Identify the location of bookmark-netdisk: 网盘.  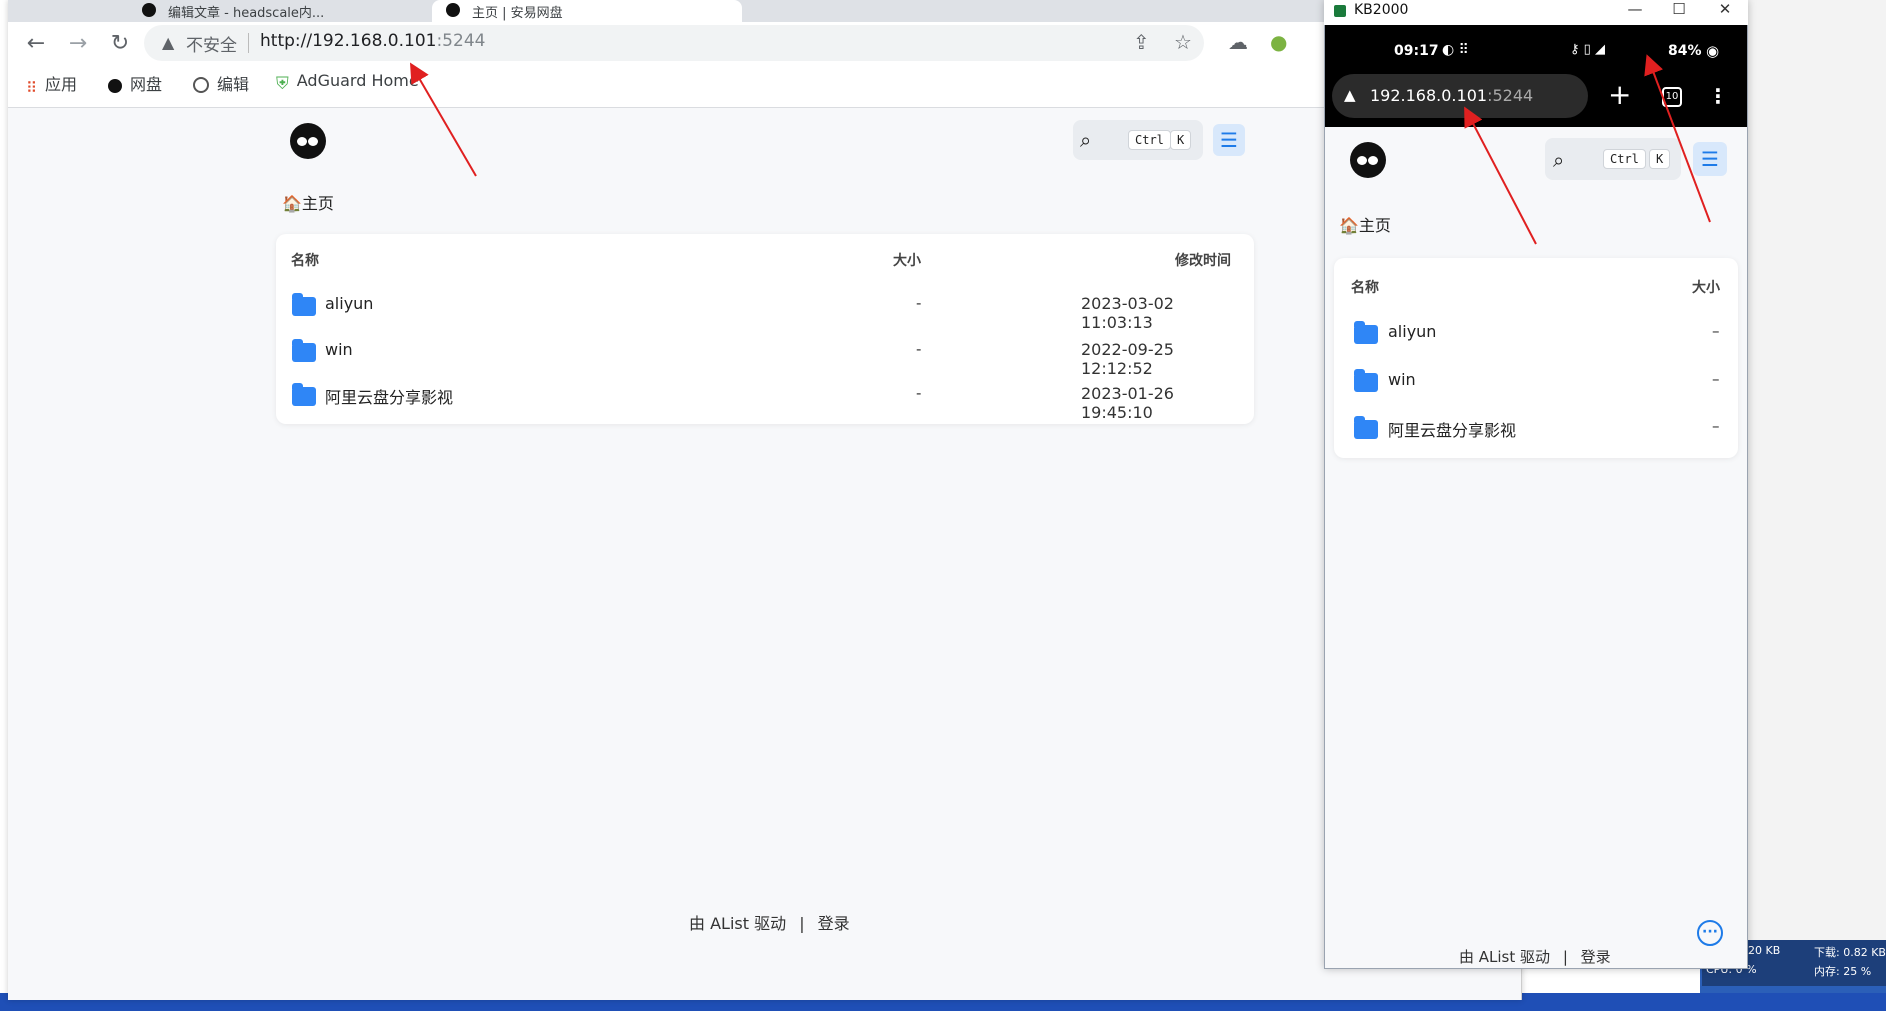
(135, 83).